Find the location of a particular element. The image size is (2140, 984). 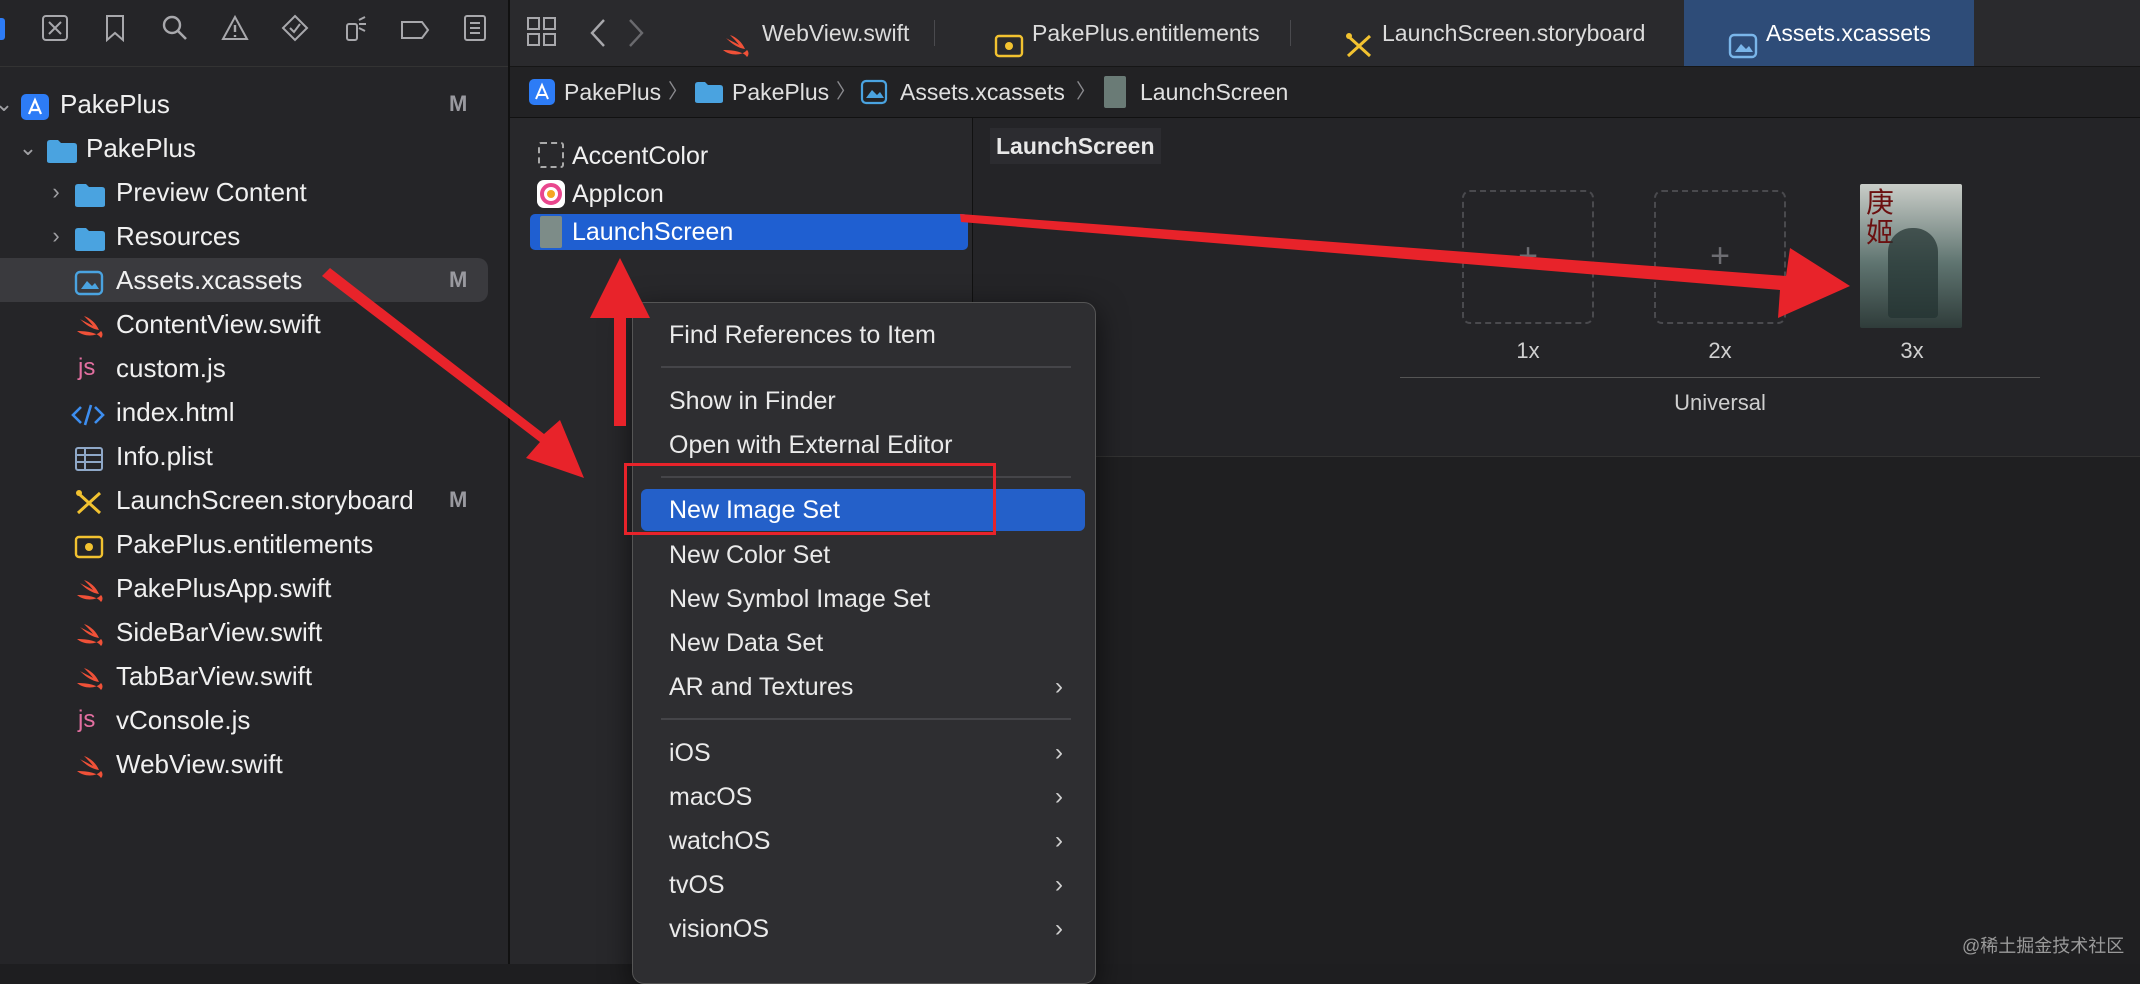

tree-item-label: vConsole.js is located at coordinates (183, 720).